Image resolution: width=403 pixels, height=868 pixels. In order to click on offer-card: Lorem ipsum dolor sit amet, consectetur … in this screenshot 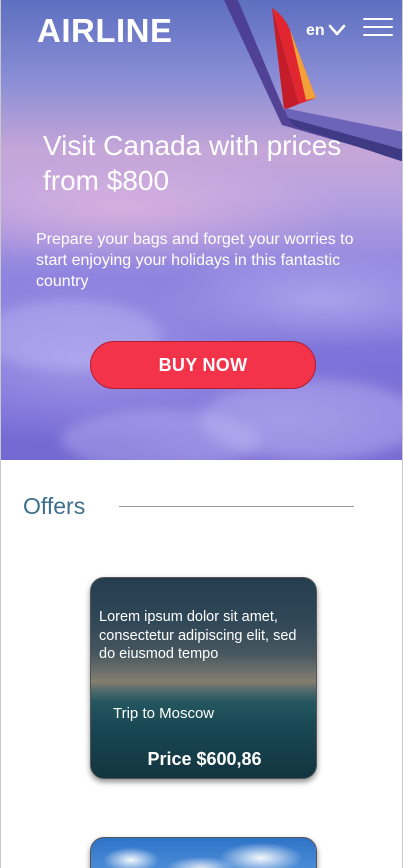, I will do `click(203, 678)`.